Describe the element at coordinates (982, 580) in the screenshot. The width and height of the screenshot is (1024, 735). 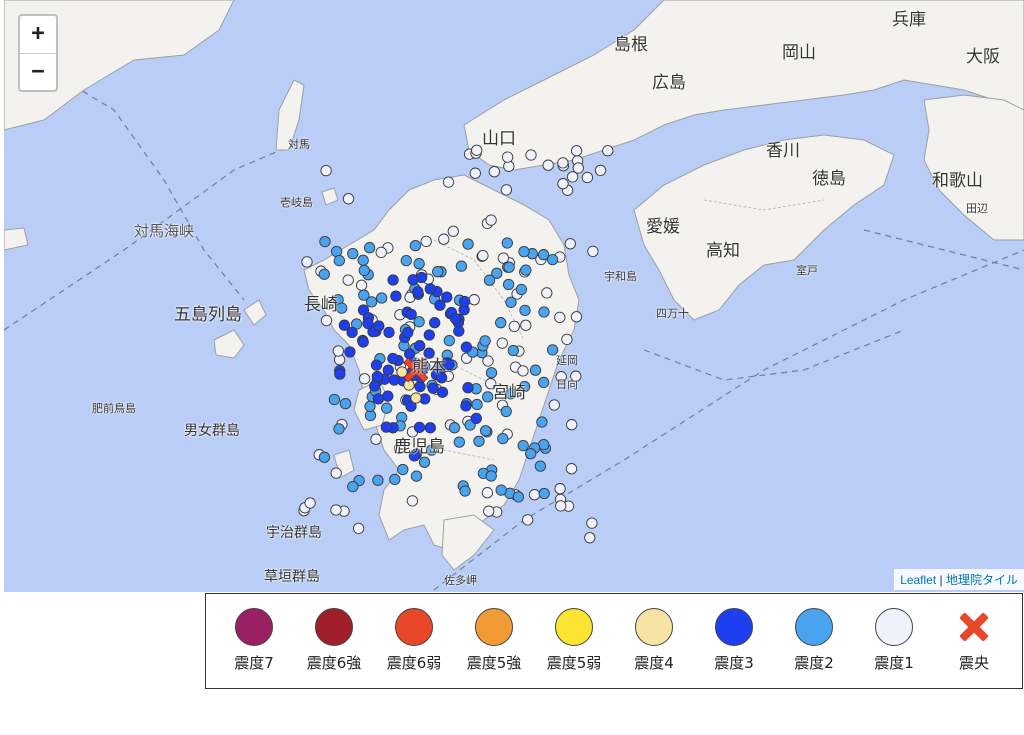
I see `gsi-tiles-link: 地理院タイル` at that location.